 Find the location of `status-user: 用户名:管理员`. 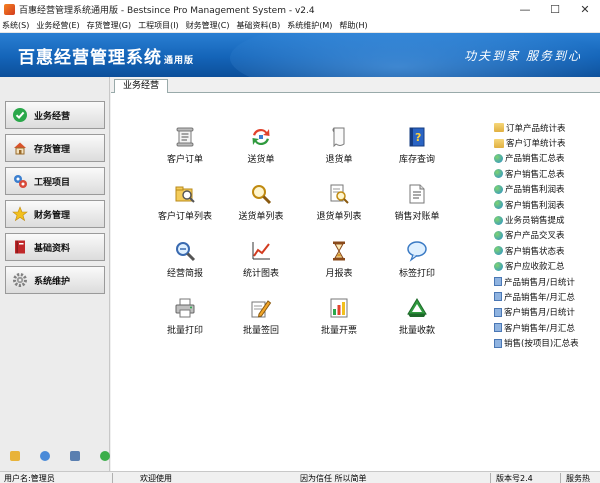

status-user: 用户名:管理员 is located at coordinates (29, 478).